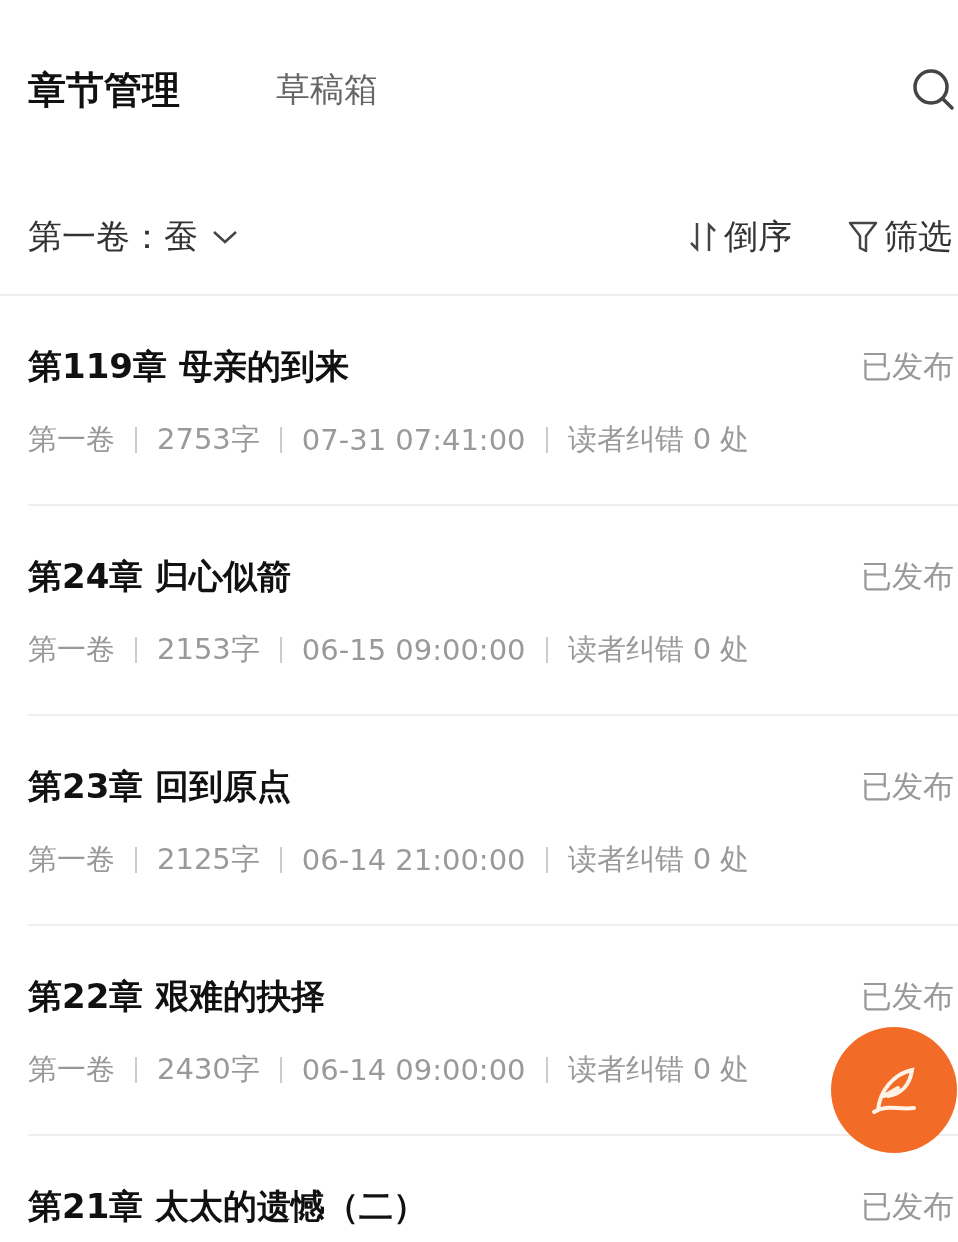  Describe the element at coordinates (413, 440) in the screenshot. I see `chapter-meta: 07-31 07:41:00` at that location.